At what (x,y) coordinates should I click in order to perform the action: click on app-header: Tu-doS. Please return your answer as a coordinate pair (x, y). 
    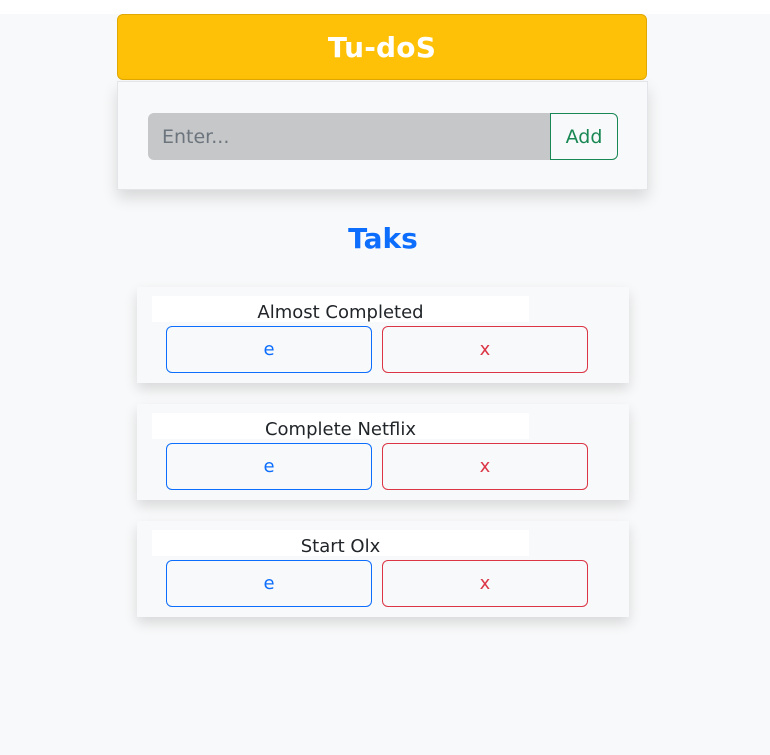
    Looking at the image, I should click on (382, 47).